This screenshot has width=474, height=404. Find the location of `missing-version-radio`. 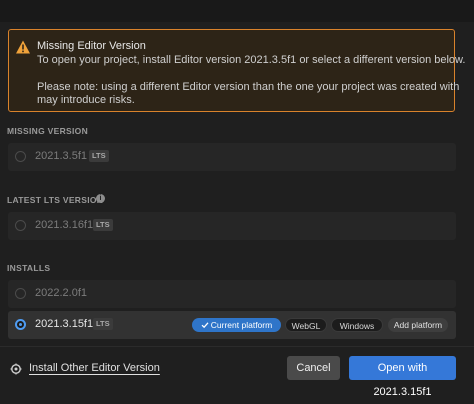

missing-version-radio is located at coordinates (20, 156).